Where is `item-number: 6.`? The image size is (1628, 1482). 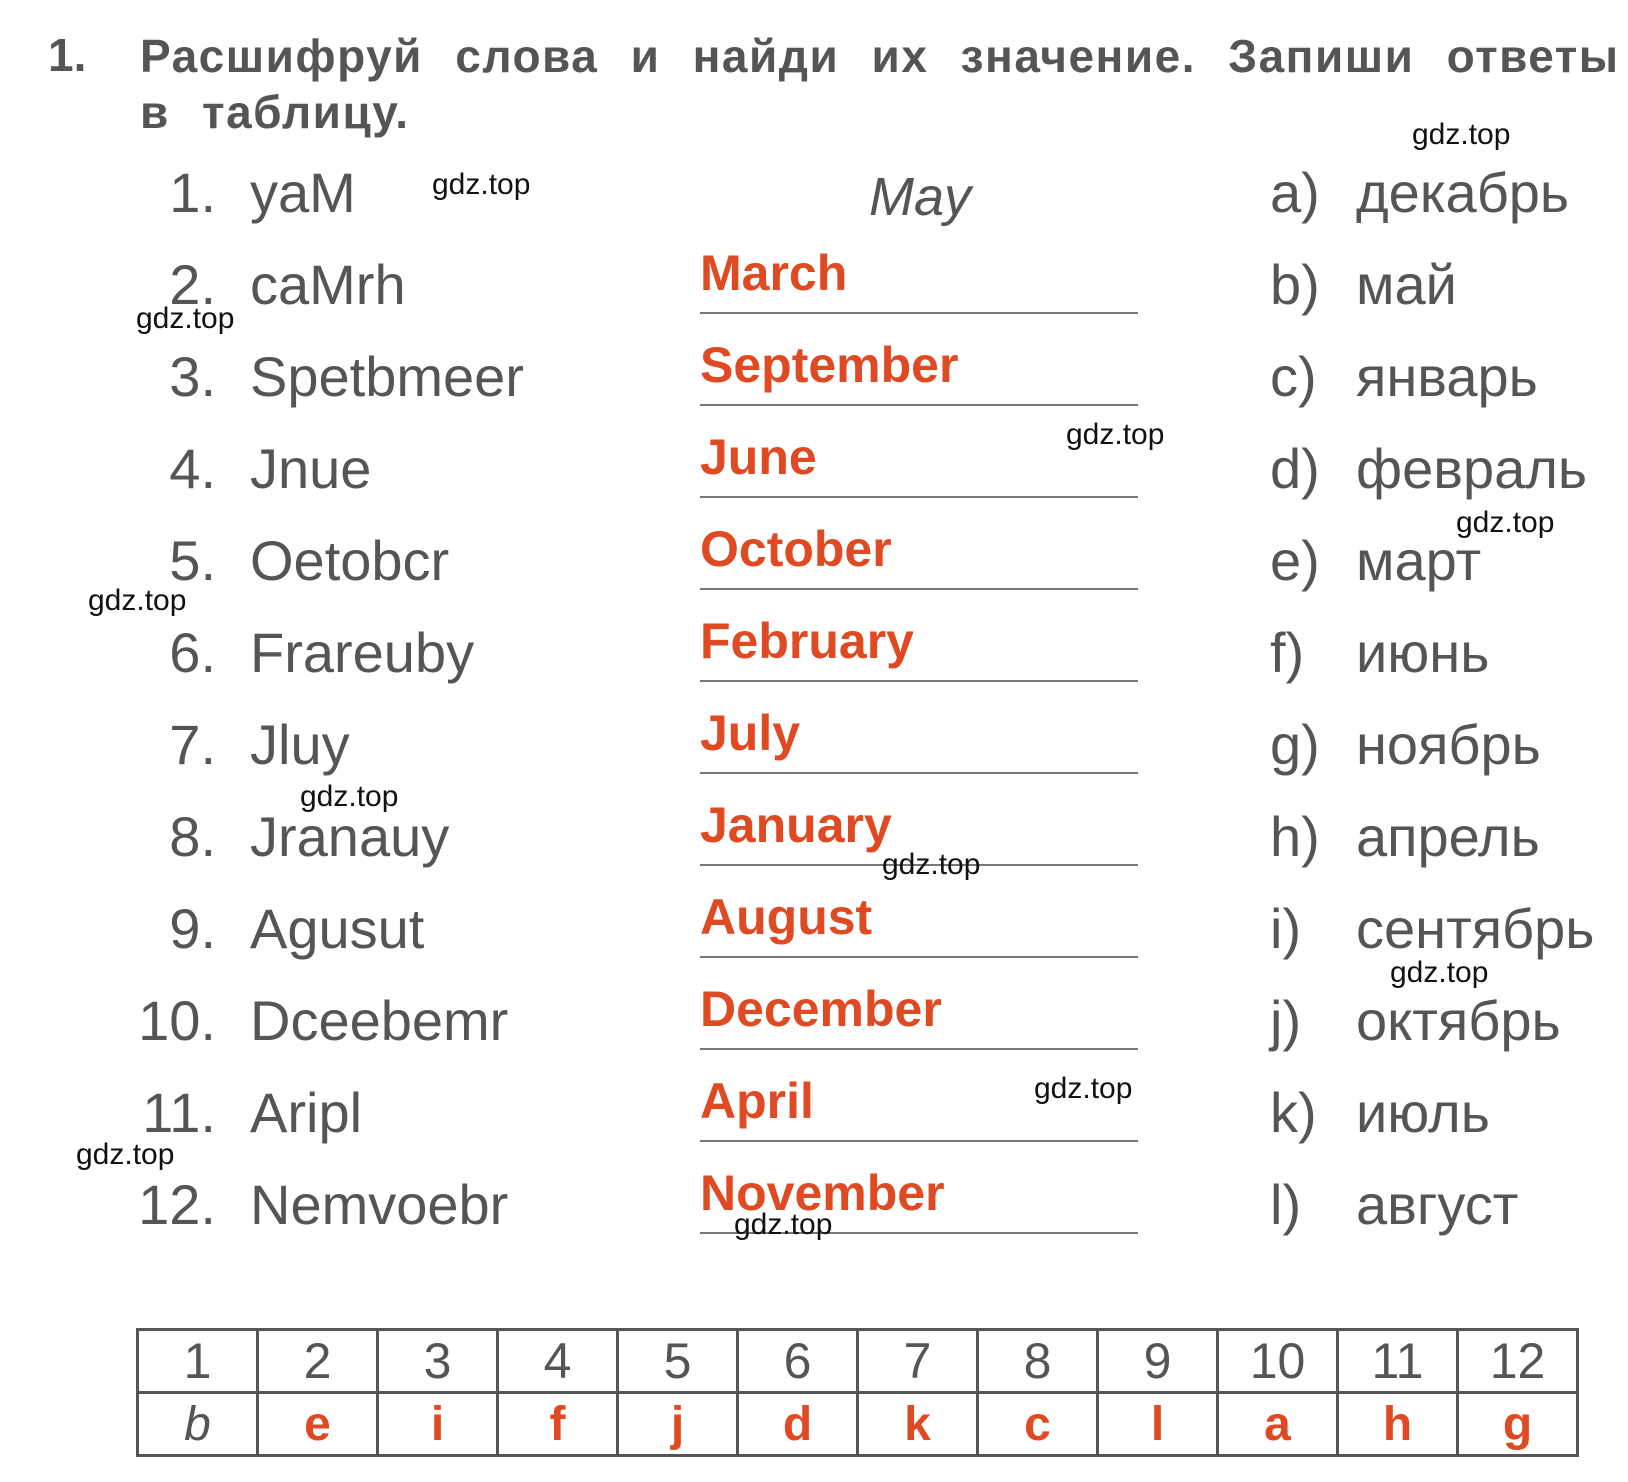 item-number: 6. is located at coordinates (192, 652).